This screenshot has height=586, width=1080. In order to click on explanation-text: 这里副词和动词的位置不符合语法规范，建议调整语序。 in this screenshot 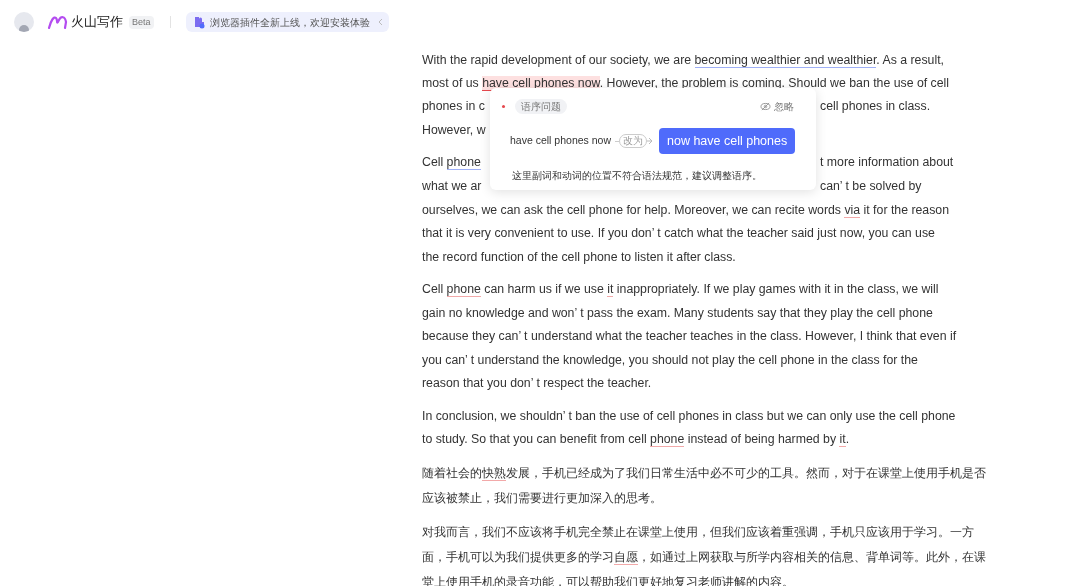, I will do `click(637, 176)`.